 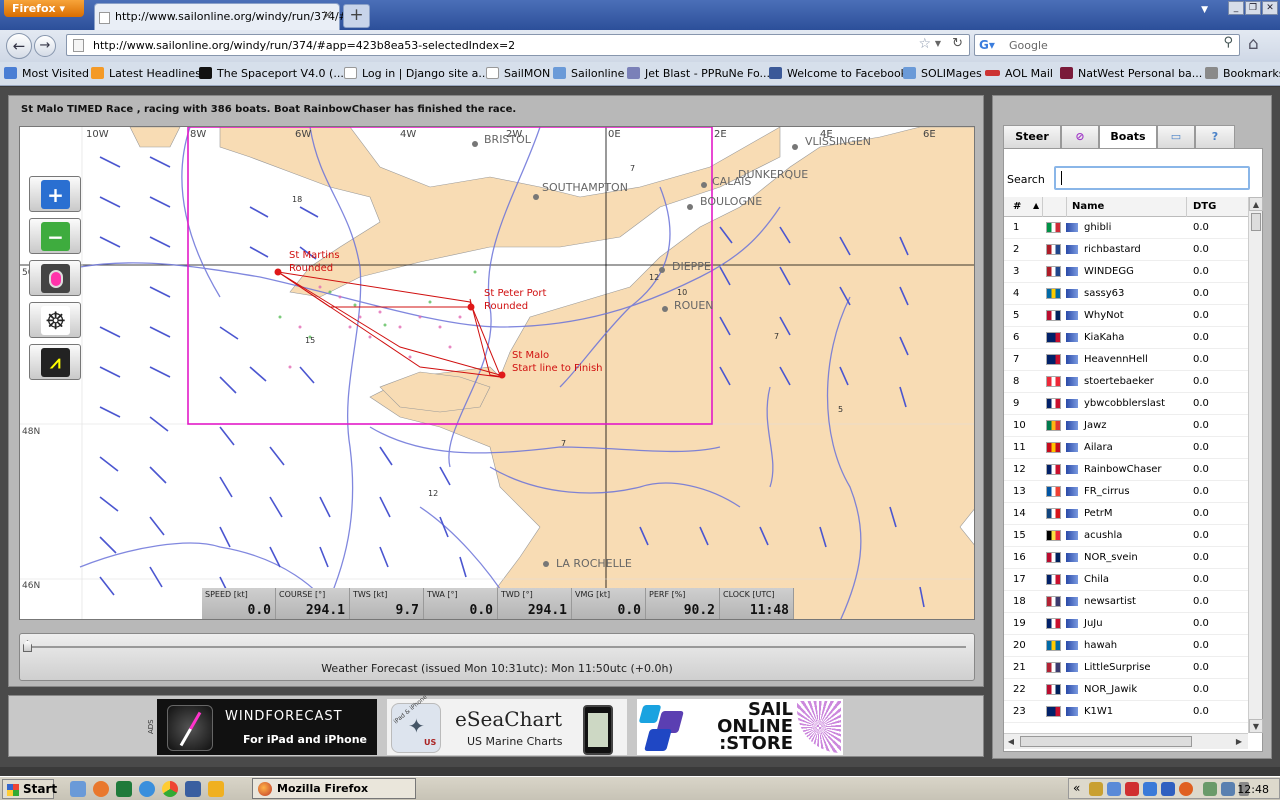 I want to click on boat-name: sassy63, so click(x=1104, y=293).